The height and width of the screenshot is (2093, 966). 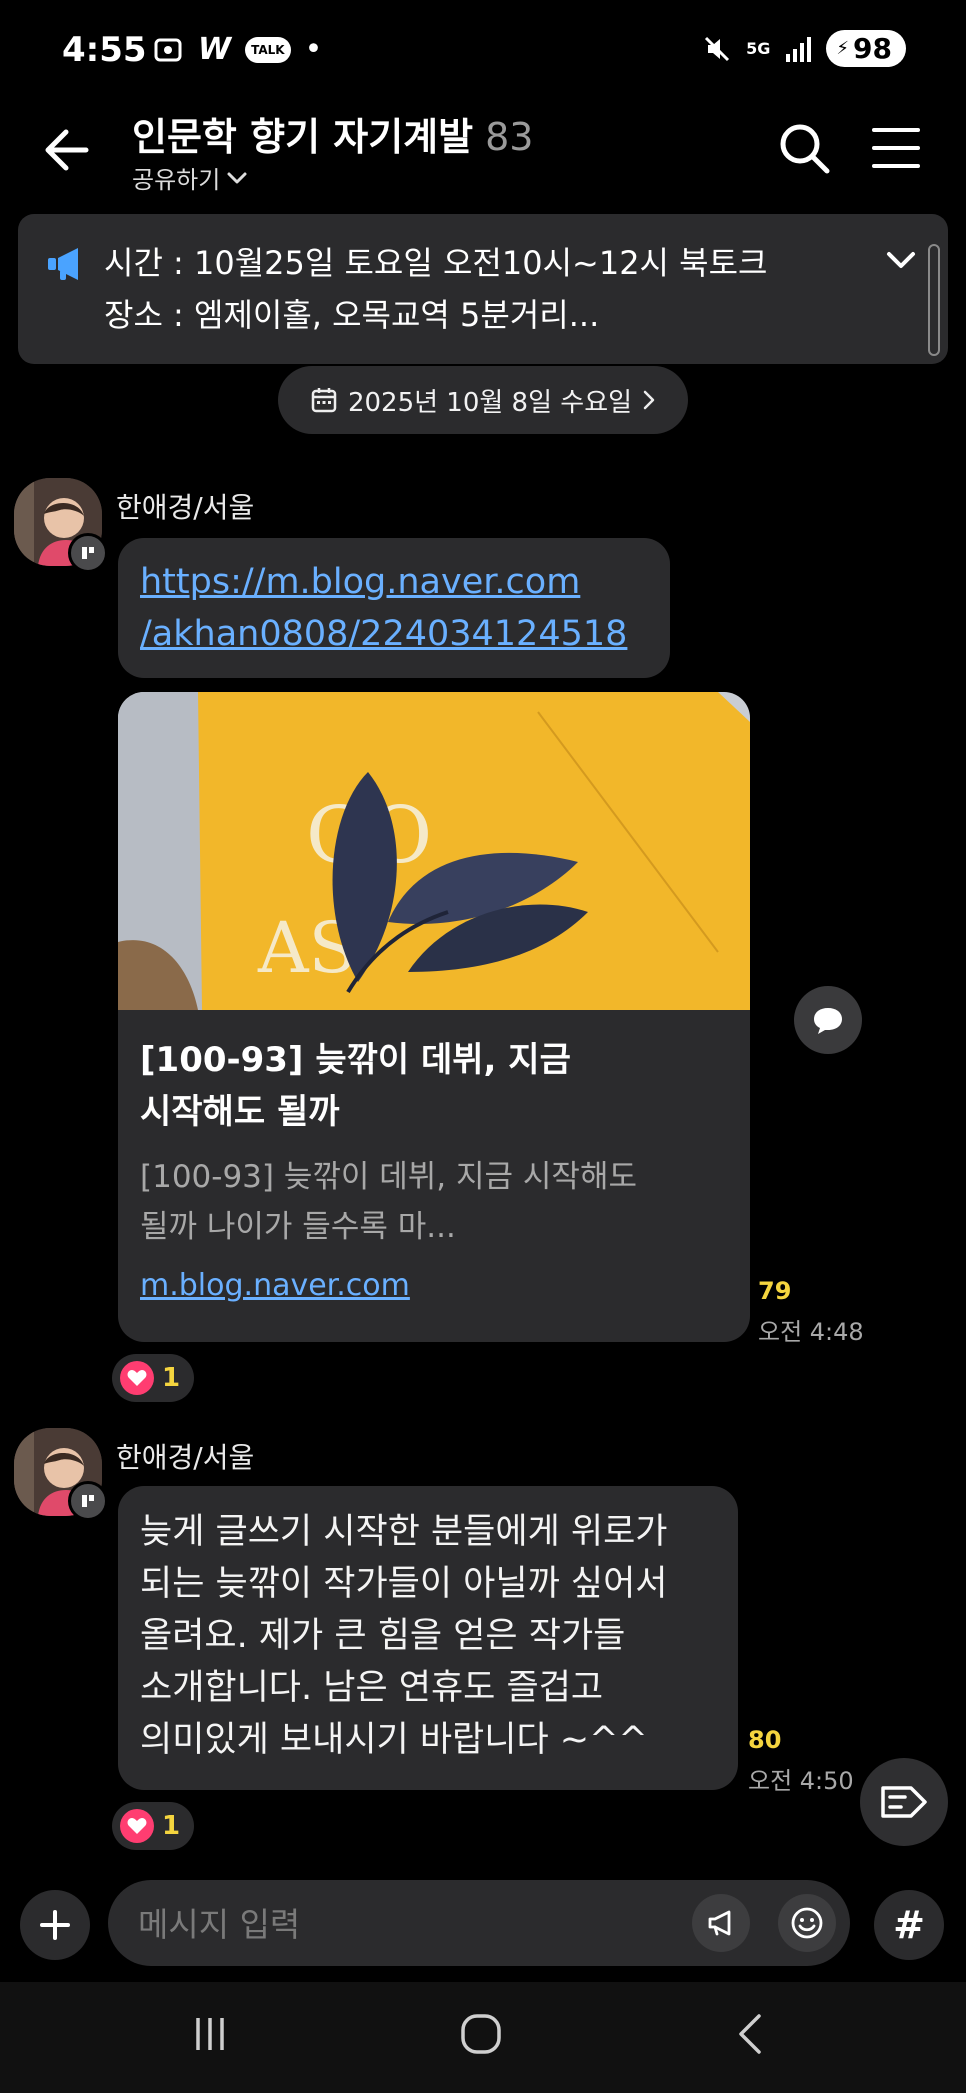 What do you see at coordinates (355, 1060) in the screenshot?
I see `link-preview-title-line-1: [100-93] 늦깎이 데뷔, 지금` at bounding box center [355, 1060].